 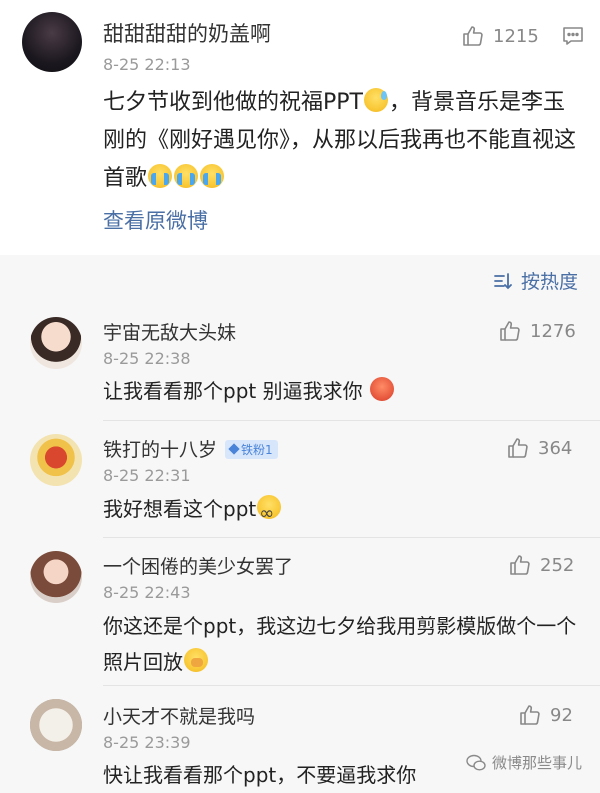 I want to click on comment-like-button: 364, so click(x=539, y=448).